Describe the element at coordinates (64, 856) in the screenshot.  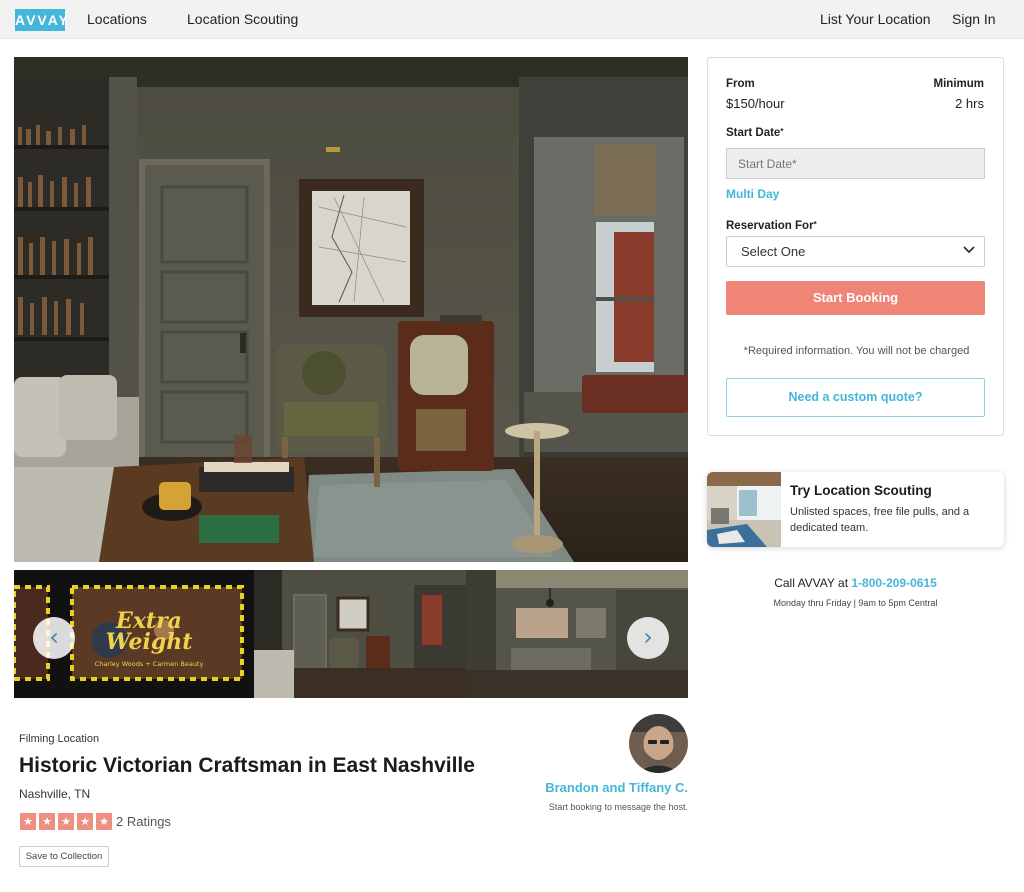
I see `save-to-collection-button: Save to Collection` at that location.